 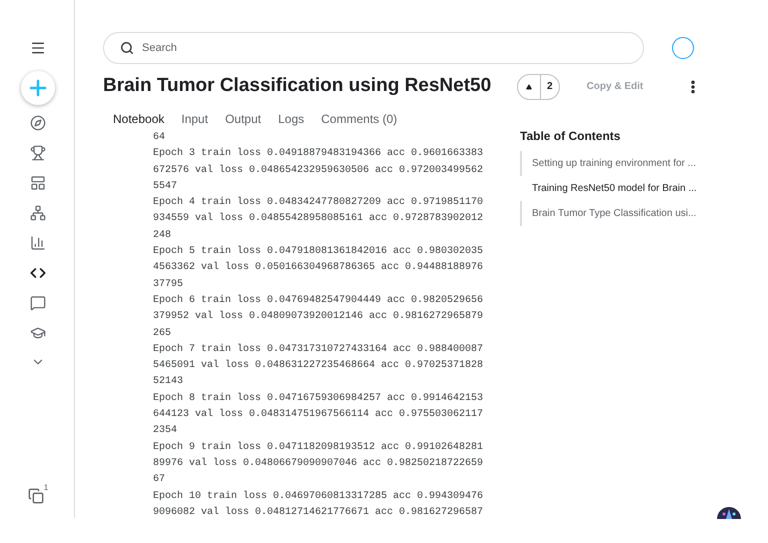 I want to click on bar-chart-icon, so click(x=38, y=243).